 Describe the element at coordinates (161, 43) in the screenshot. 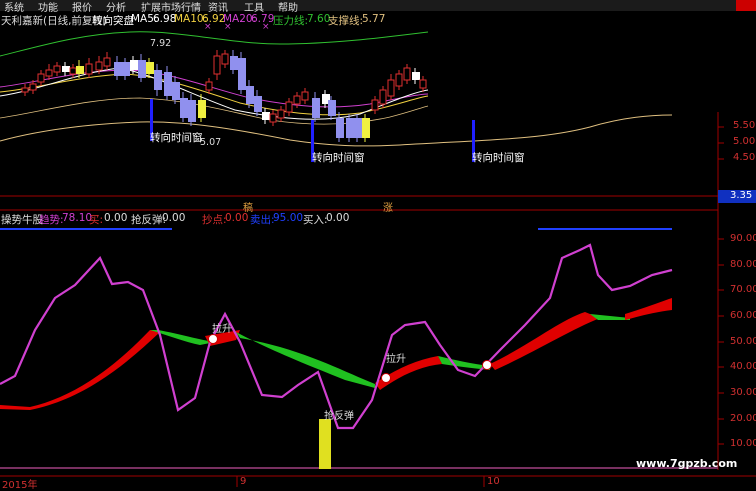

I see `high-price-label: 7.92` at that location.